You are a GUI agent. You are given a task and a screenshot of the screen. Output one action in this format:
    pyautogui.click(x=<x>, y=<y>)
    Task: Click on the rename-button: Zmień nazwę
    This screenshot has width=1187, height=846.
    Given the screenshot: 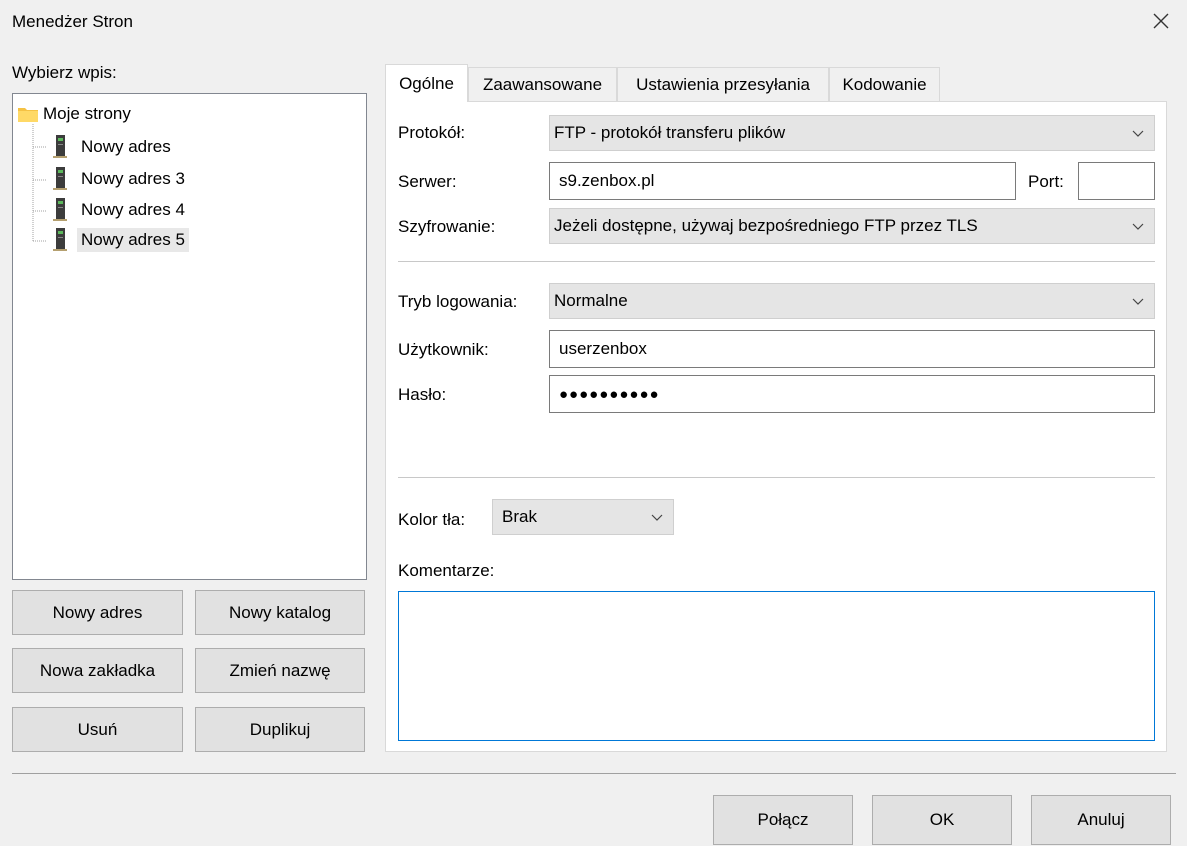 What is the action you would take?
    pyautogui.click(x=280, y=670)
    